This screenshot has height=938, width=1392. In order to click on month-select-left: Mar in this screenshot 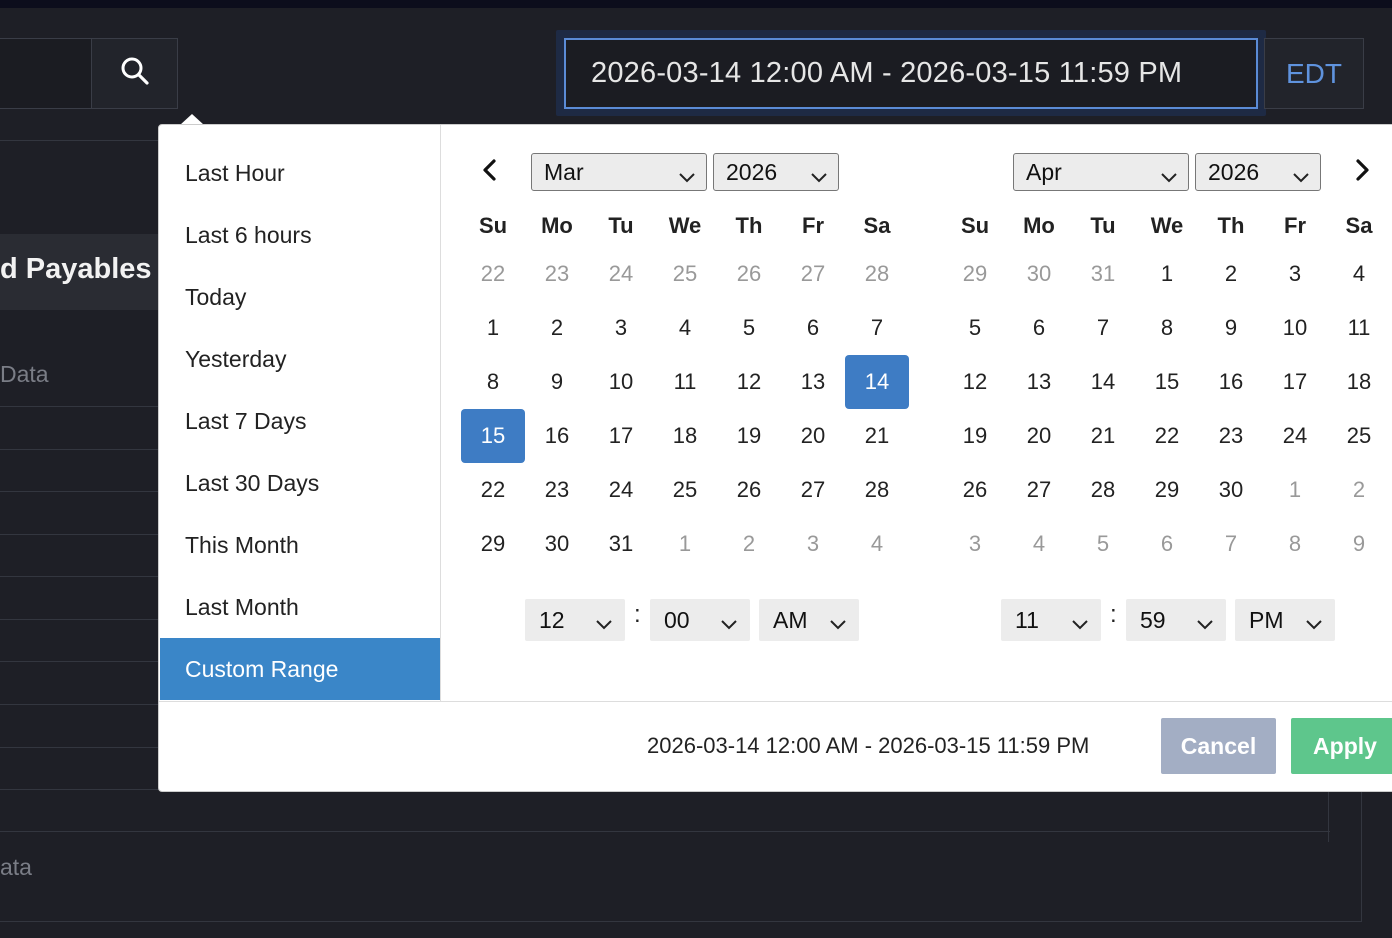, I will do `click(619, 172)`.